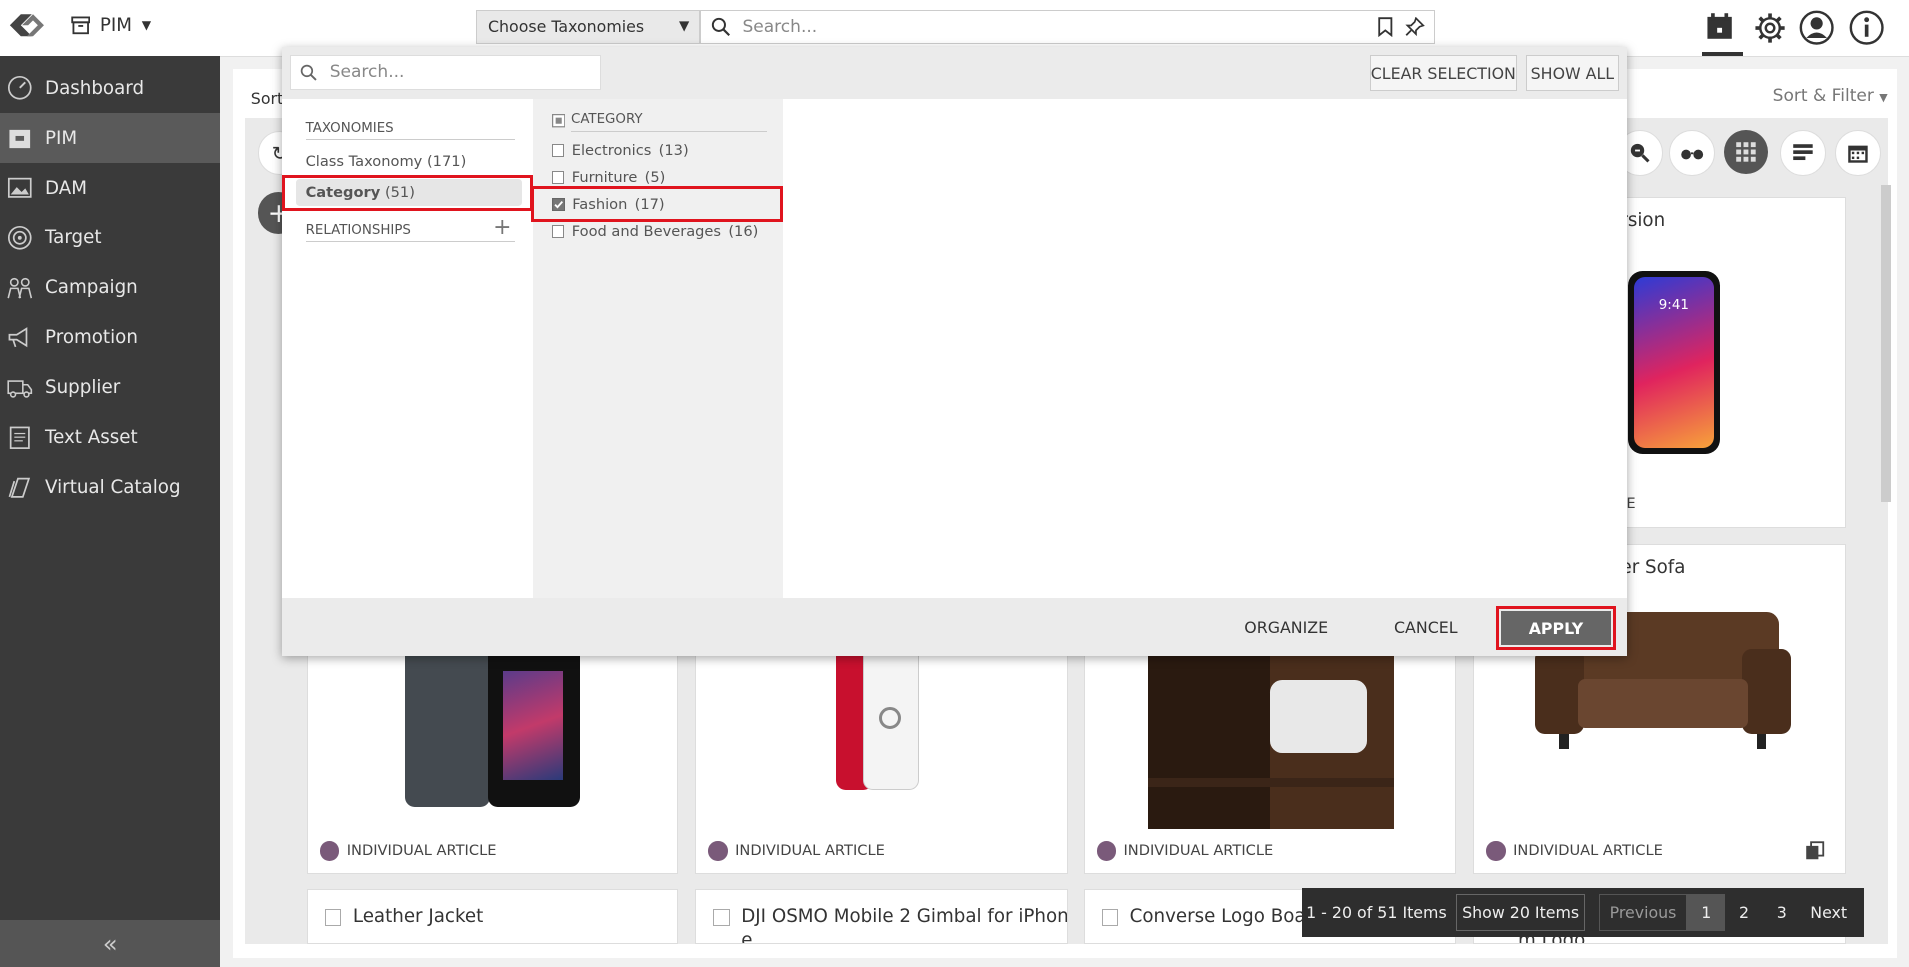 This screenshot has height=967, width=1909. I want to click on image-icon, so click(20, 188).